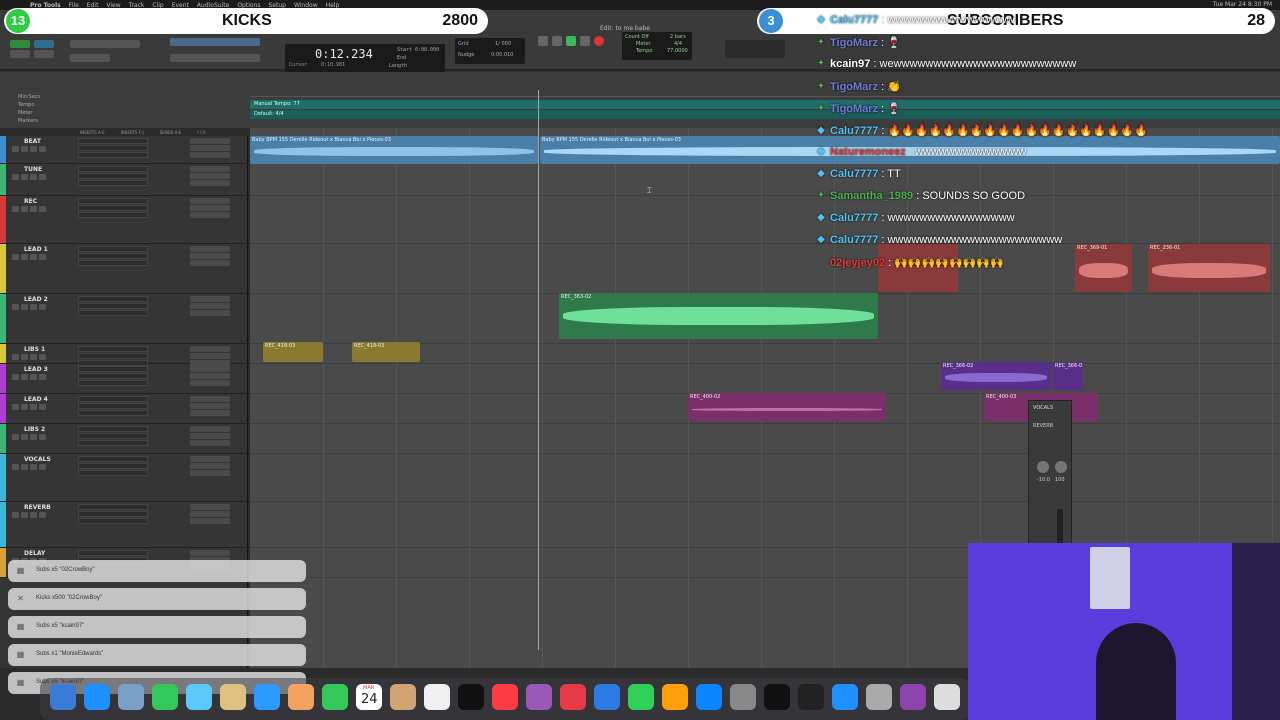 The height and width of the screenshot is (720, 1280). I want to click on clip-libs1-b: REC_418-03, so click(386, 352).